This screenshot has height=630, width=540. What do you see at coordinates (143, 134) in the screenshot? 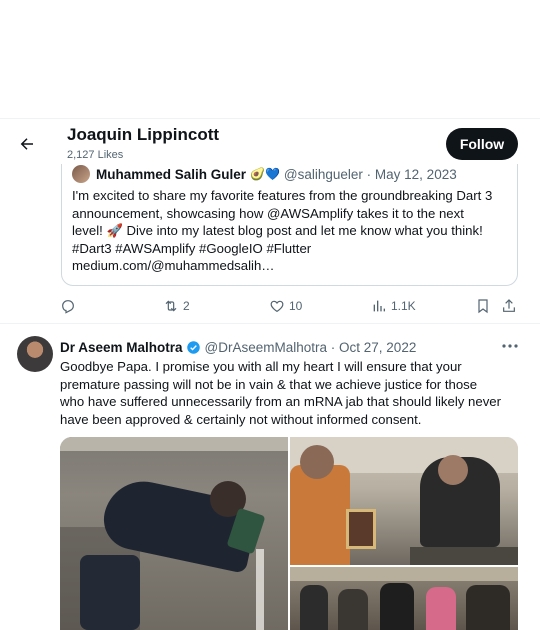
I see `profile-name: Joaquin Lippincott` at bounding box center [143, 134].